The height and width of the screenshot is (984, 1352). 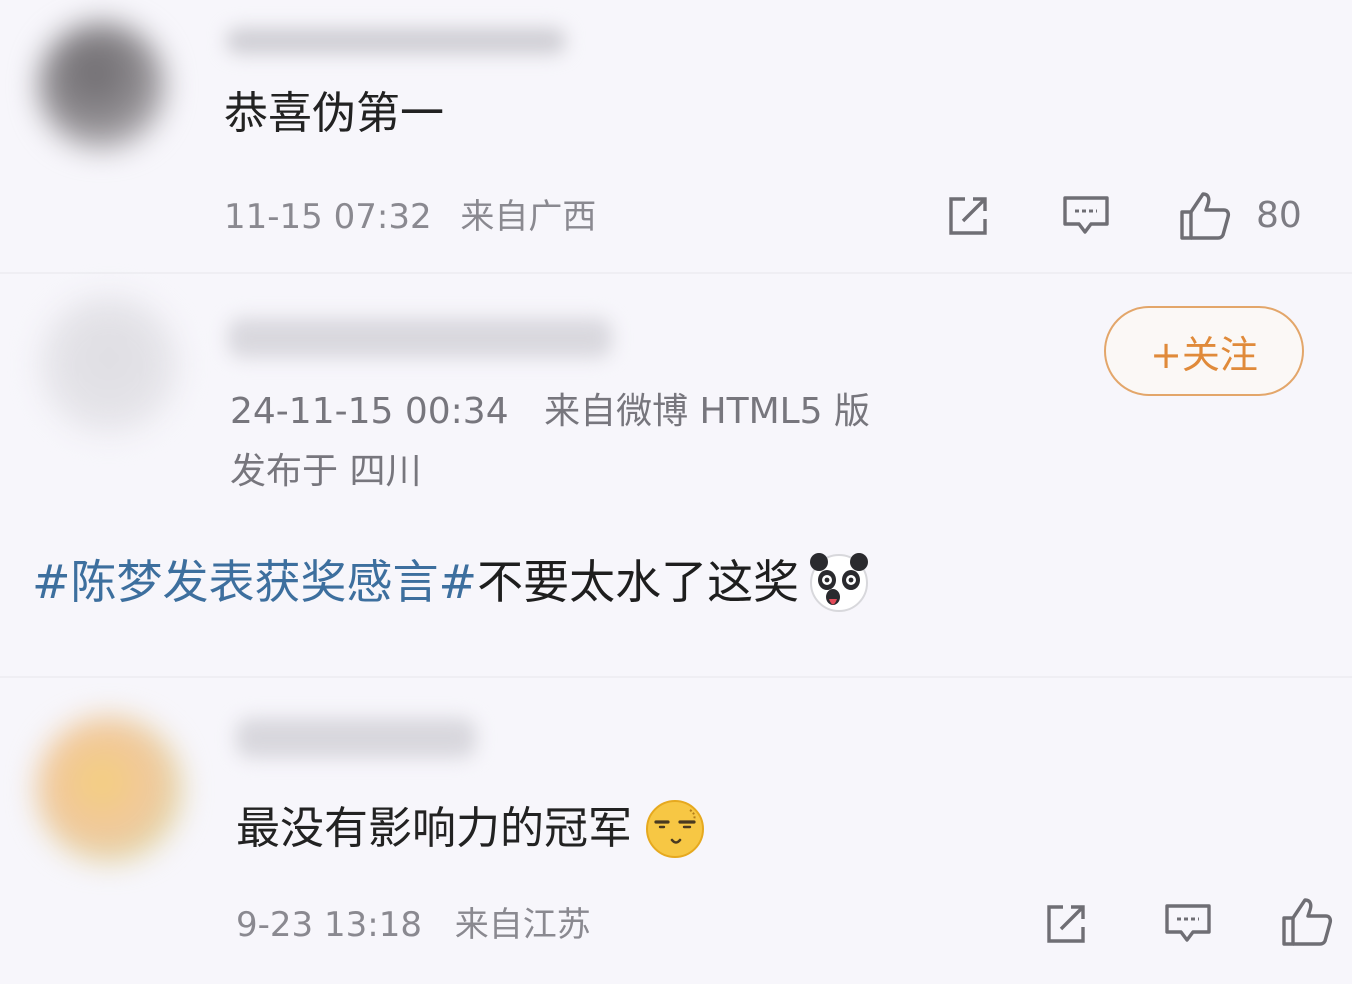 What do you see at coordinates (254, 582) in the screenshot?
I see `hashtag-link: #陈梦发表获奖感言#` at bounding box center [254, 582].